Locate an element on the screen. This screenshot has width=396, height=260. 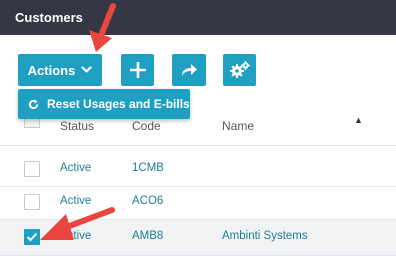
share-arrow-icon is located at coordinates (189, 70).